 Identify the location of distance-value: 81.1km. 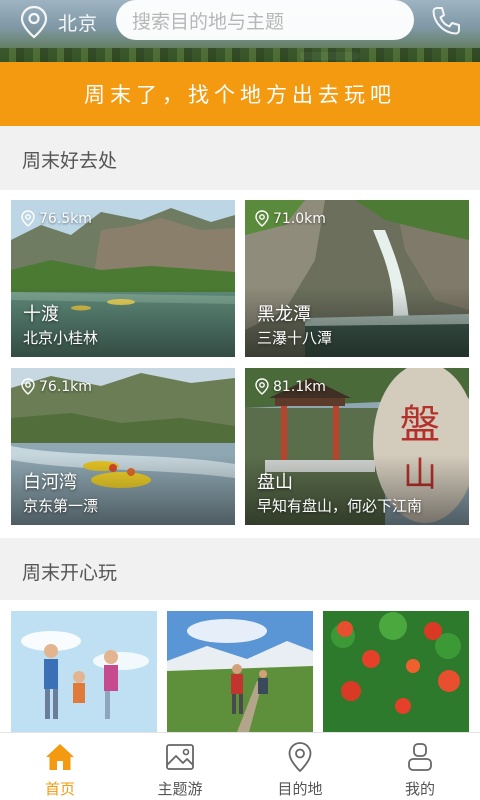
(299, 386).